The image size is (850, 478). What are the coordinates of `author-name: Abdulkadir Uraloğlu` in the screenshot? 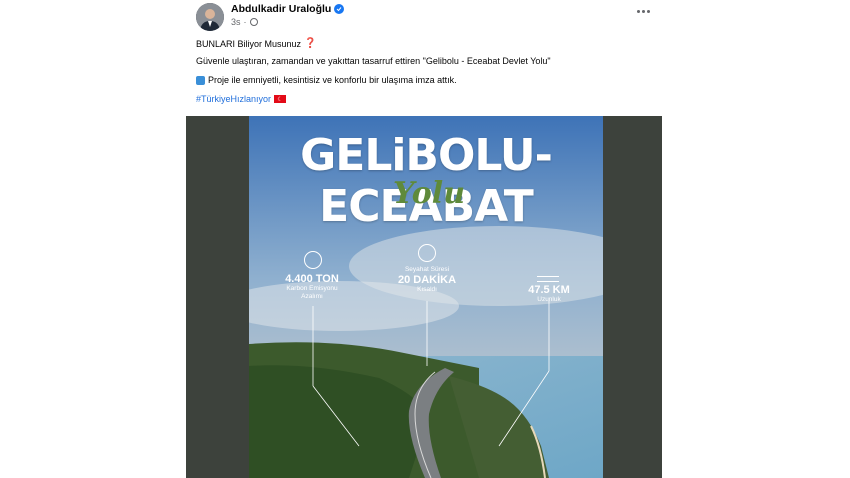 It's located at (288, 9).